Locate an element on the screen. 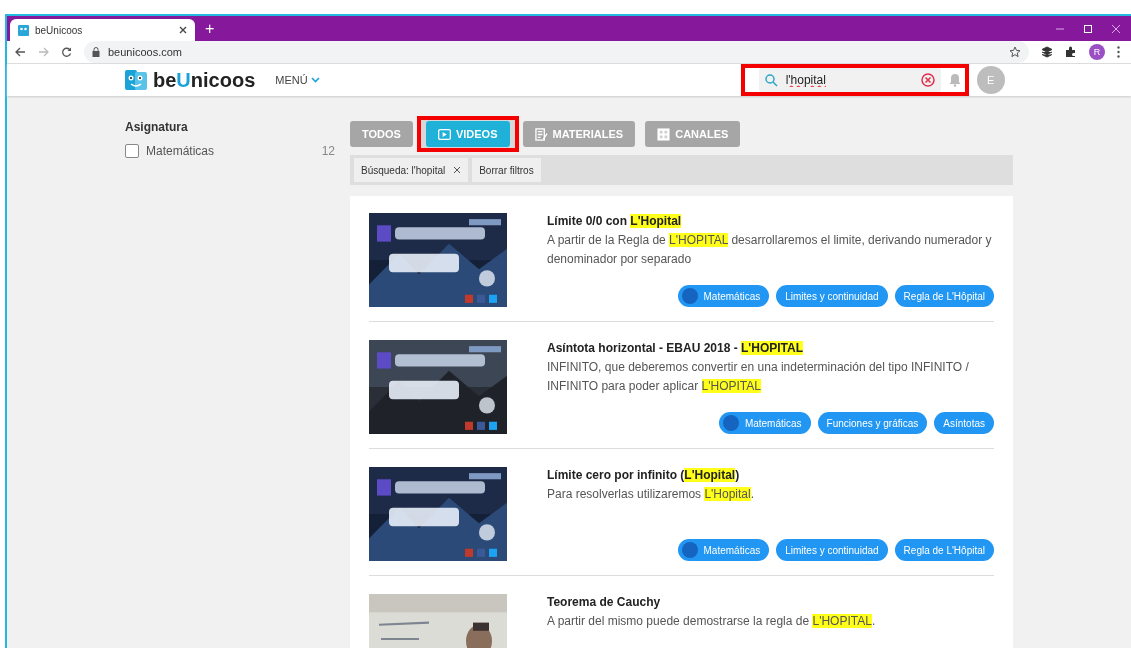  filter-chip: Búsqueda: l'hopital is located at coordinates (411, 170).